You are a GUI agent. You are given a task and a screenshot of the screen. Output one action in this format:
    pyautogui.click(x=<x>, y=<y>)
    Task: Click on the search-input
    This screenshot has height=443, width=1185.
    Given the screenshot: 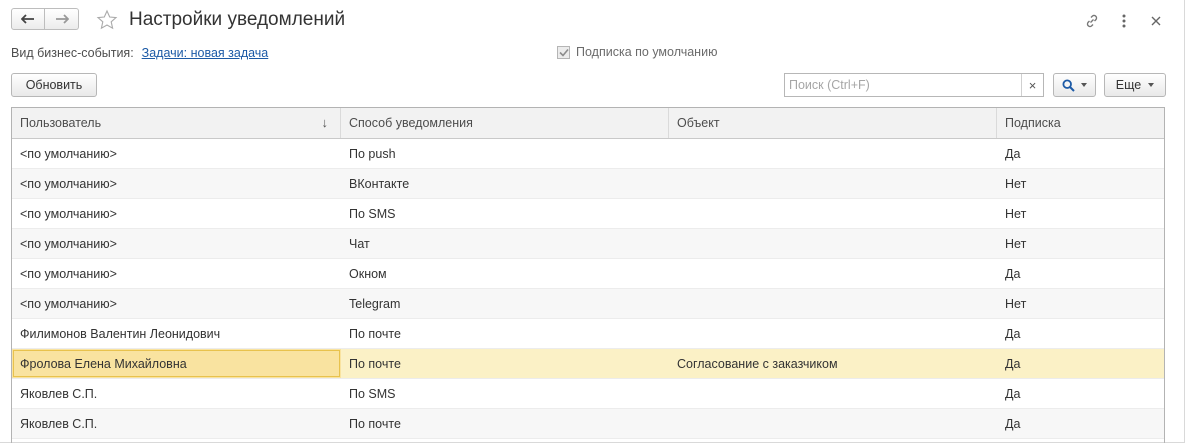 What is the action you would take?
    pyautogui.click(x=903, y=85)
    